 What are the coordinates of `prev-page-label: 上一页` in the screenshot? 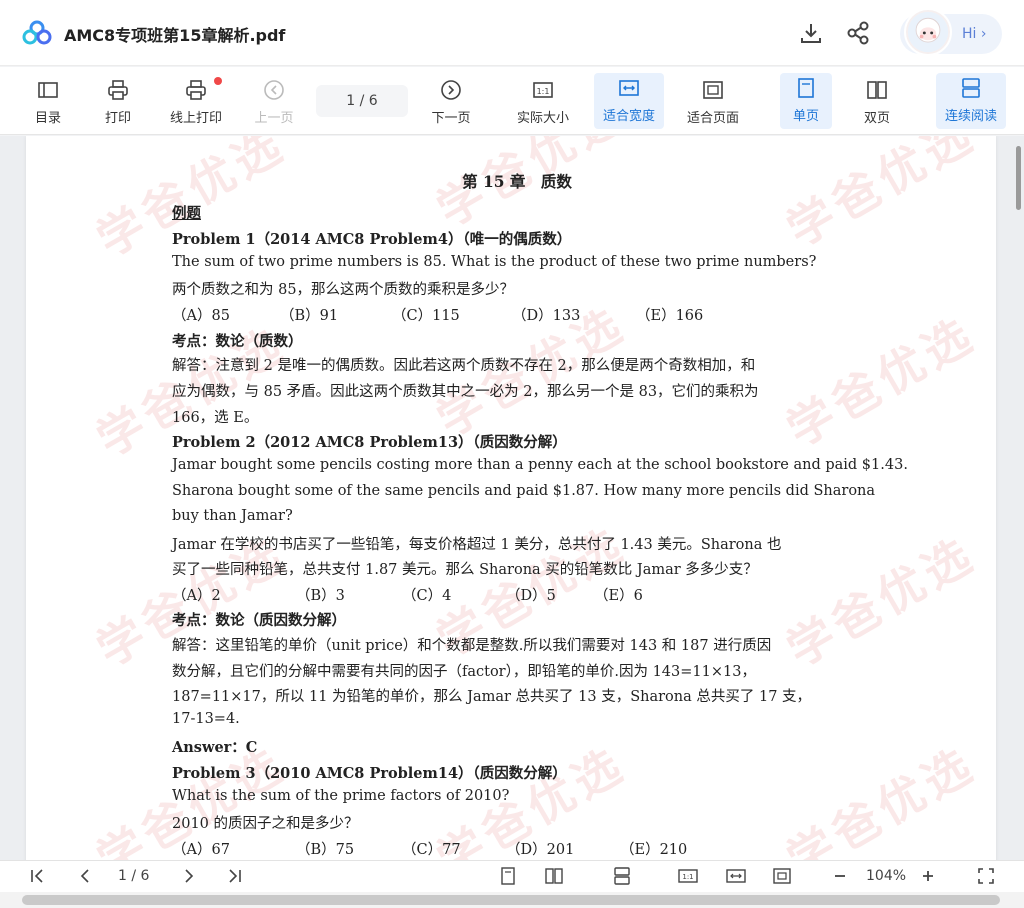 It's located at (274, 118).